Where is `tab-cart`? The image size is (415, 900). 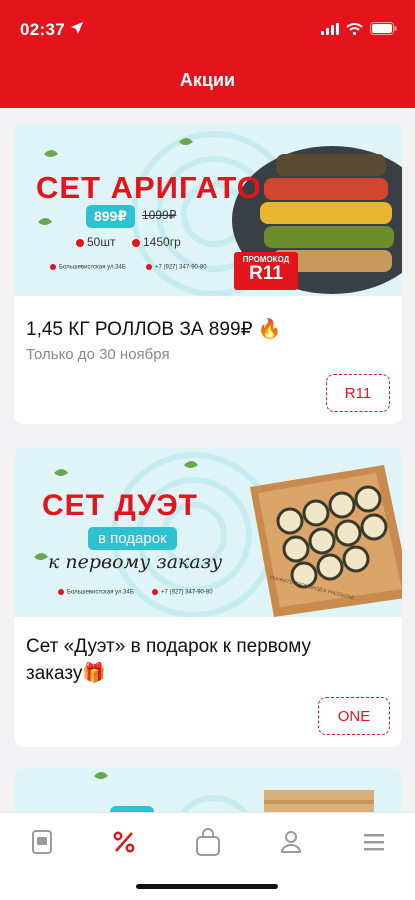
tab-cart is located at coordinates (208, 842).